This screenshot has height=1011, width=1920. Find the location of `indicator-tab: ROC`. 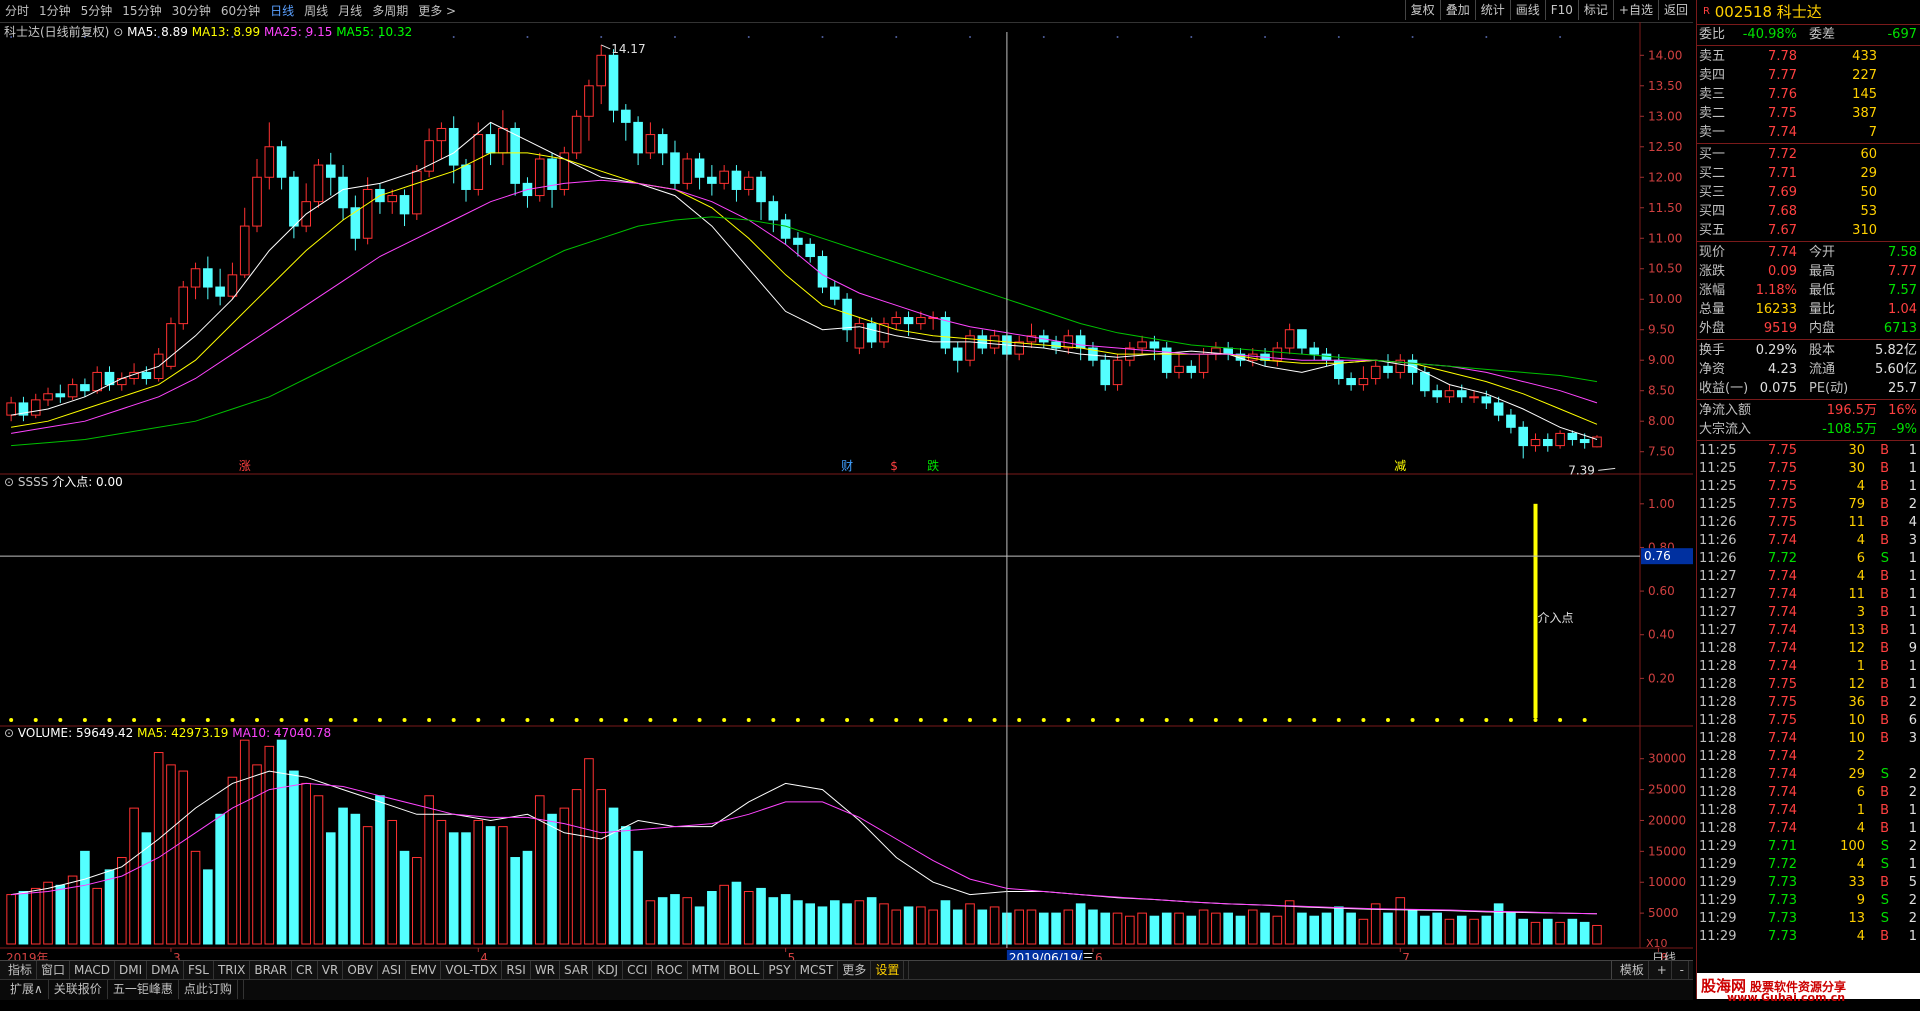

indicator-tab: ROC is located at coordinates (670, 970).